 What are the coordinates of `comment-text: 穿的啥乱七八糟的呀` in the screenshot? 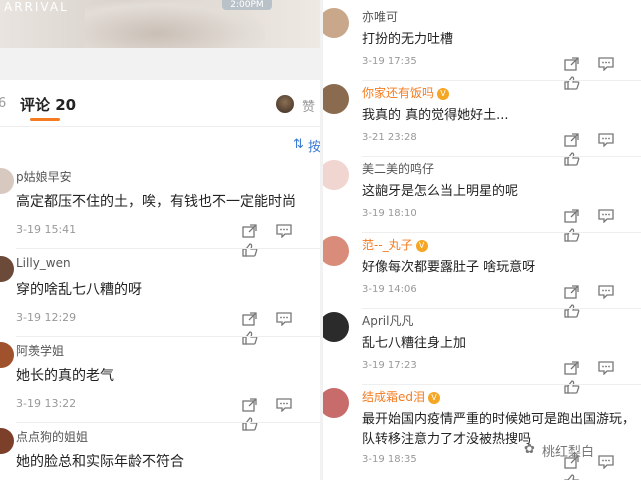 It's located at (79, 290).